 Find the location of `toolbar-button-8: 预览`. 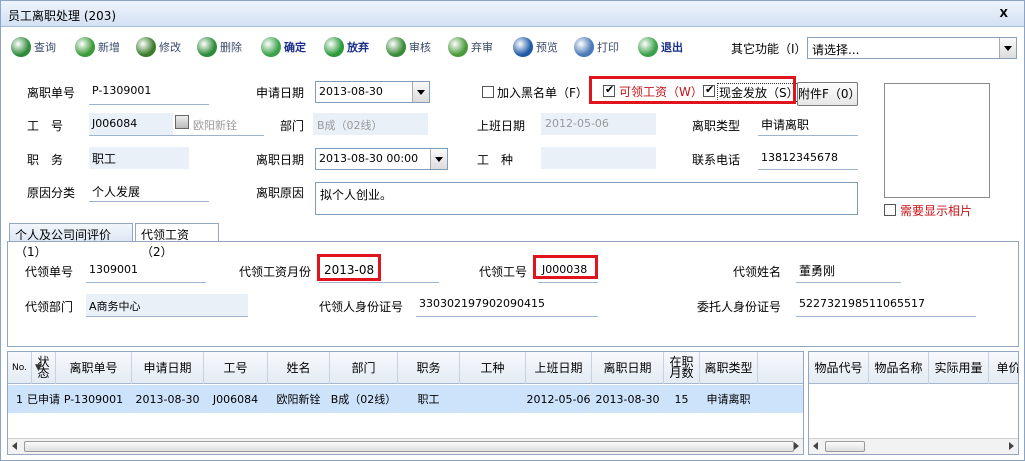

toolbar-button-8: 预览 is located at coordinates (535, 47).